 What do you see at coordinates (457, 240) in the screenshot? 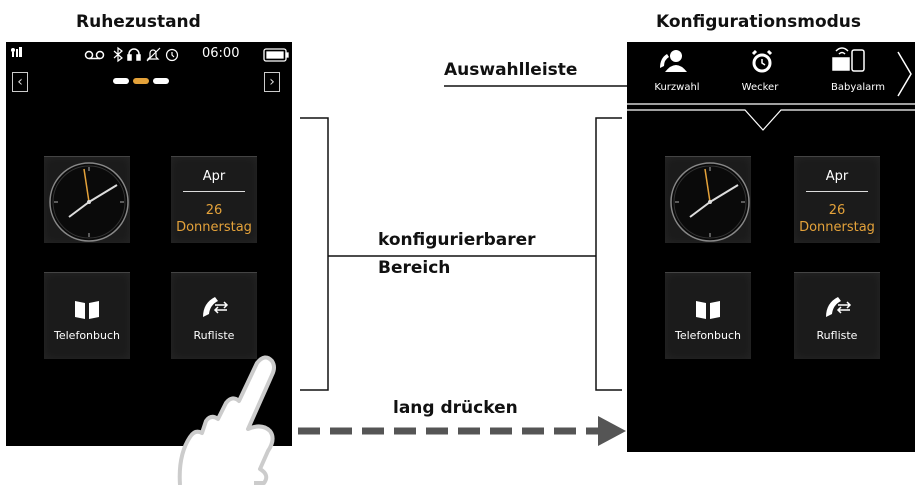
I see `label-configurable-line1: konfigurierbarer` at bounding box center [457, 240].